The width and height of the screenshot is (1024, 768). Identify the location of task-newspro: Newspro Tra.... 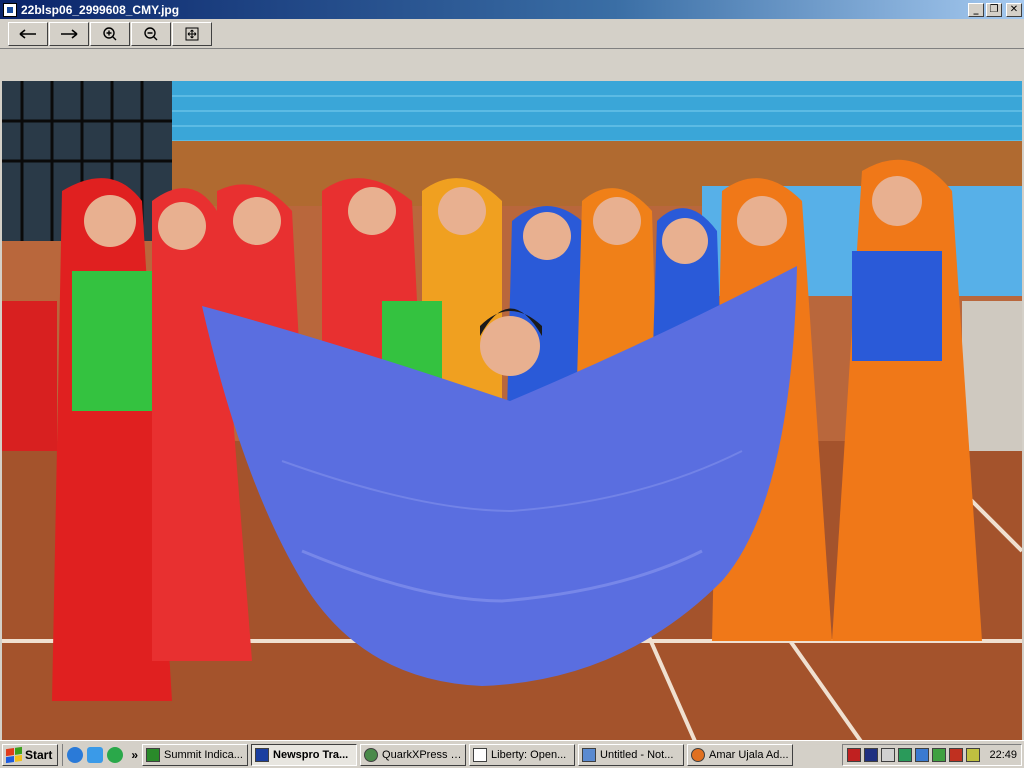
(304, 754).